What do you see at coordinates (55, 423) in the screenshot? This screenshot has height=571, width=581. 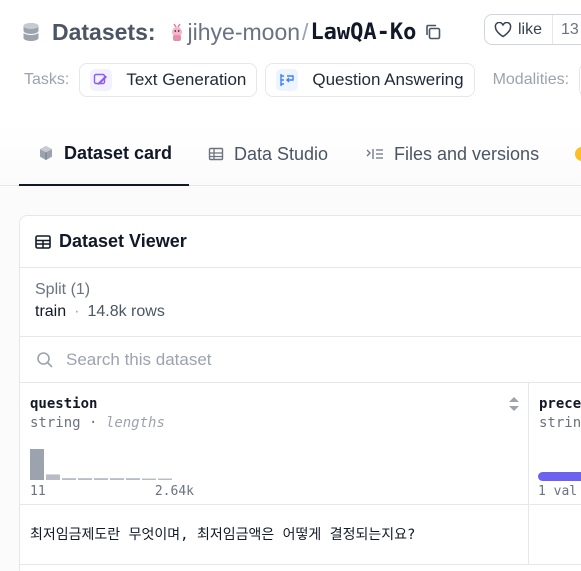 I see `column-type-name: string` at bounding box center [55, 423].